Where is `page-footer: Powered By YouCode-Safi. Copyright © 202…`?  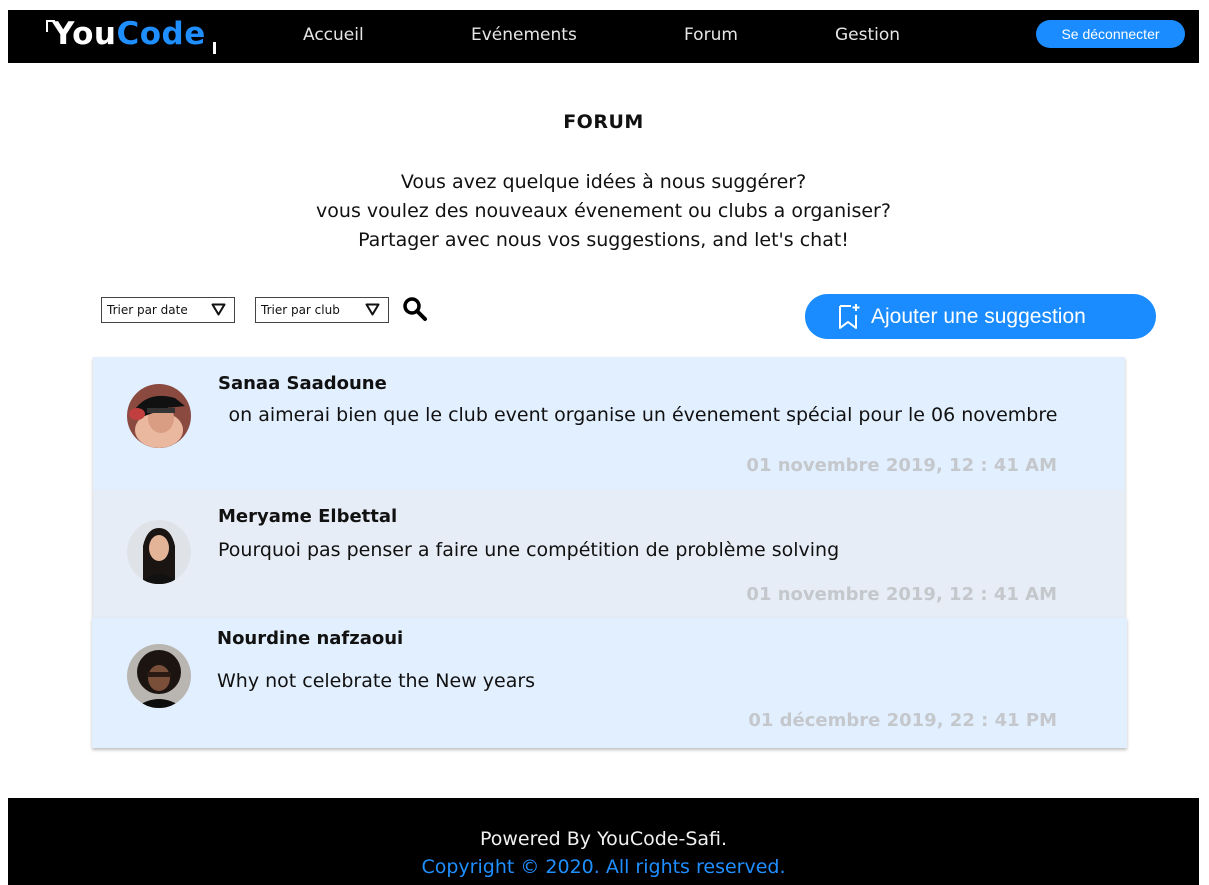
page-footer: Powered By YouCode-Safi. Copyright © 202… is located at coordinates (603, 841).